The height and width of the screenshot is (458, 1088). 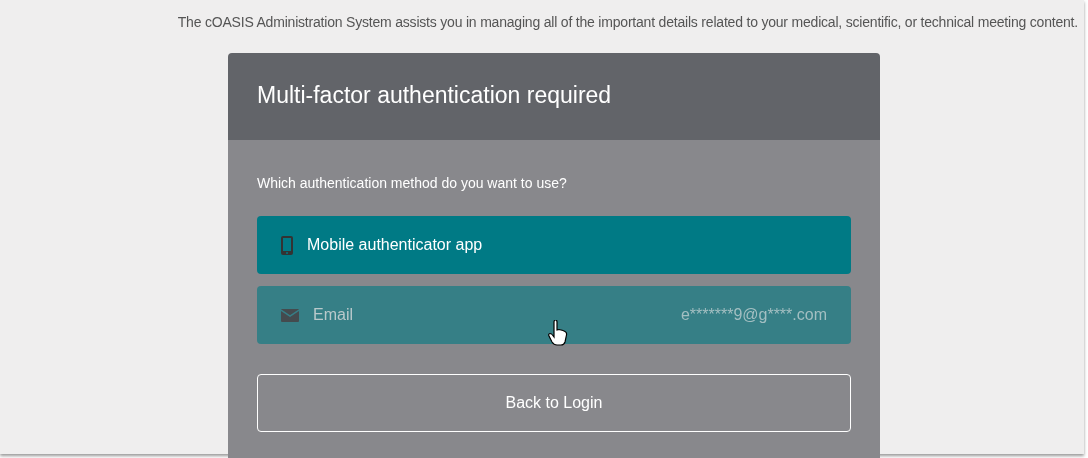 I want to click on method-label: Mobile authenticator app, so click(x=395, y=245).